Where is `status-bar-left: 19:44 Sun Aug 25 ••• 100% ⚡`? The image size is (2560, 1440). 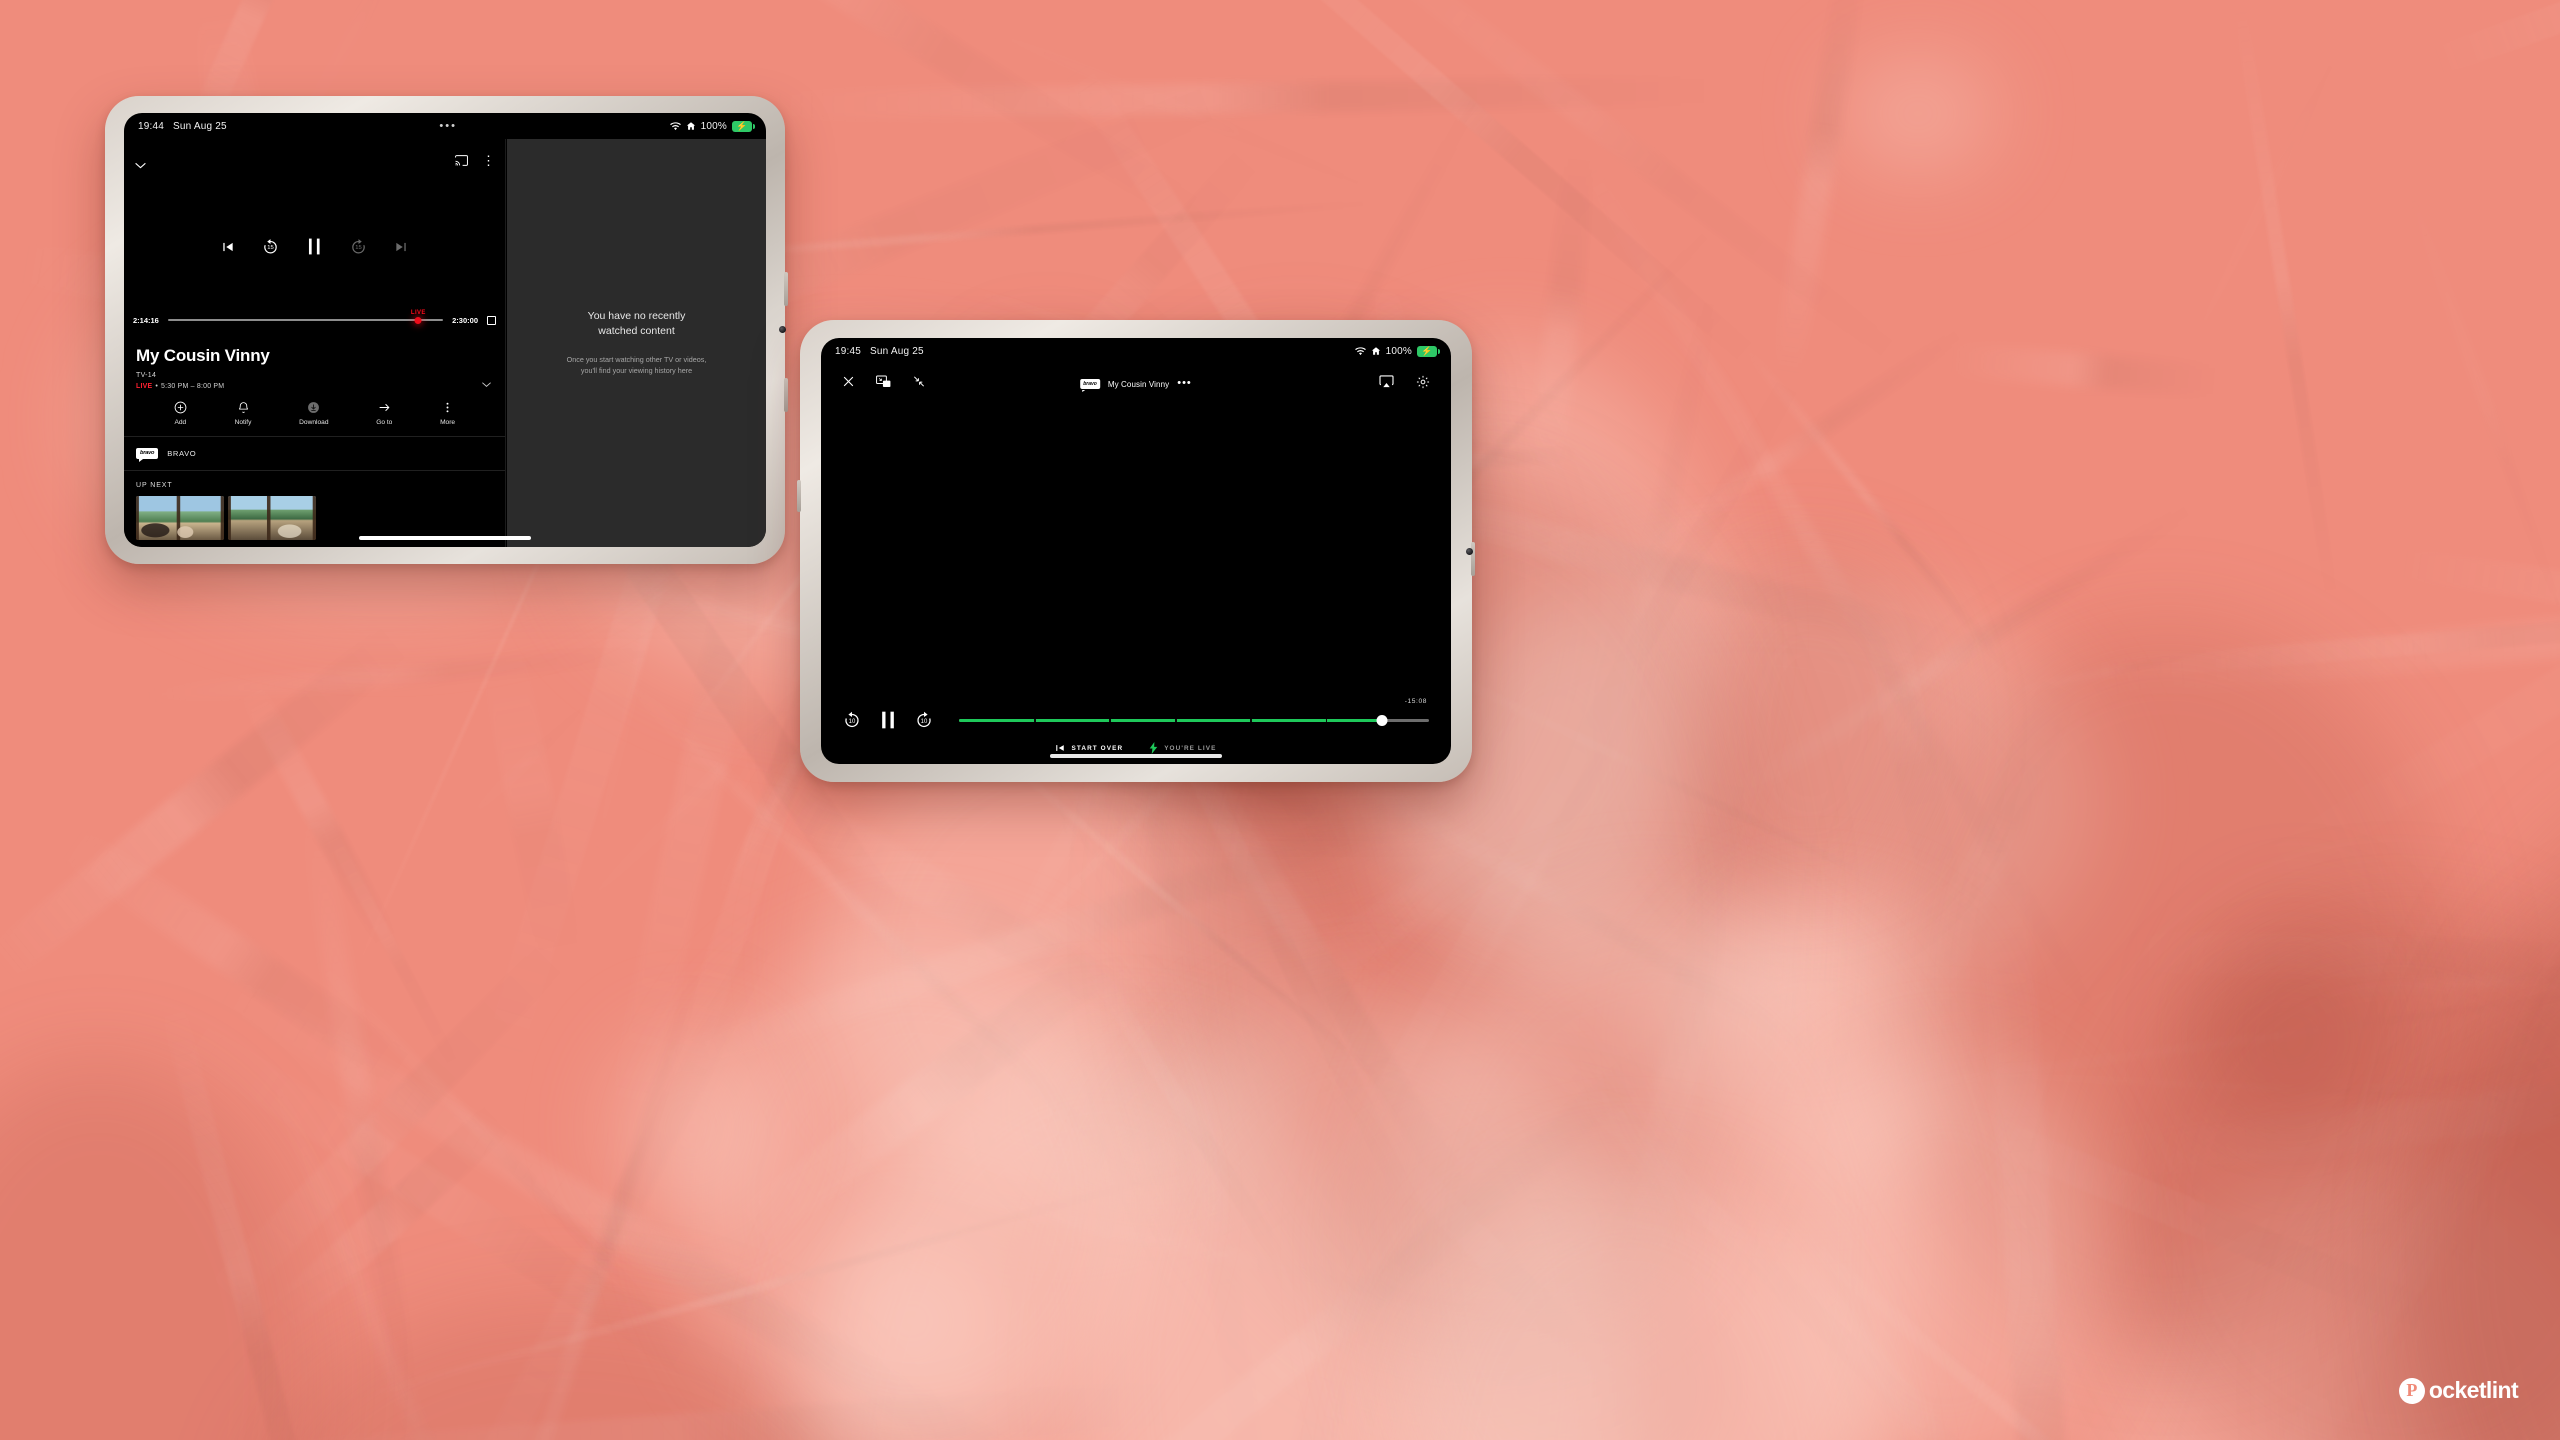
status-bar-left: 19:44 Sun Aug 25 ••• 100% ⚡ is located at coordinates (445, 126).